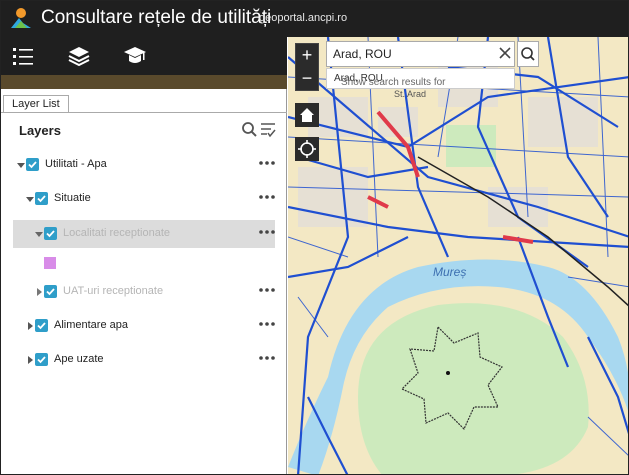 This screenshot has height=475, width=629. Describe the element at coordinates (91, 325) in the screenshot. I see `layer-label: Alimentare apa` at that location.